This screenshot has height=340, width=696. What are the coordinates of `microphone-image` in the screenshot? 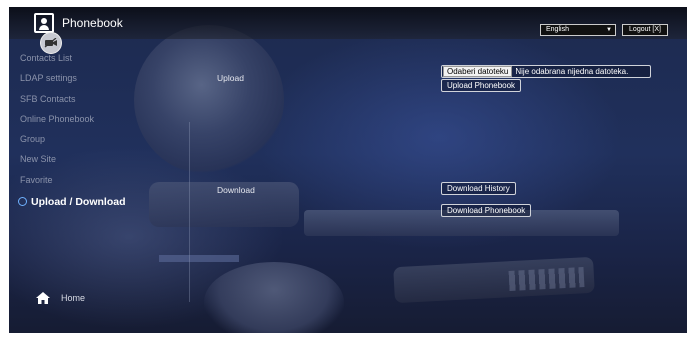 It's located at (274, 297).